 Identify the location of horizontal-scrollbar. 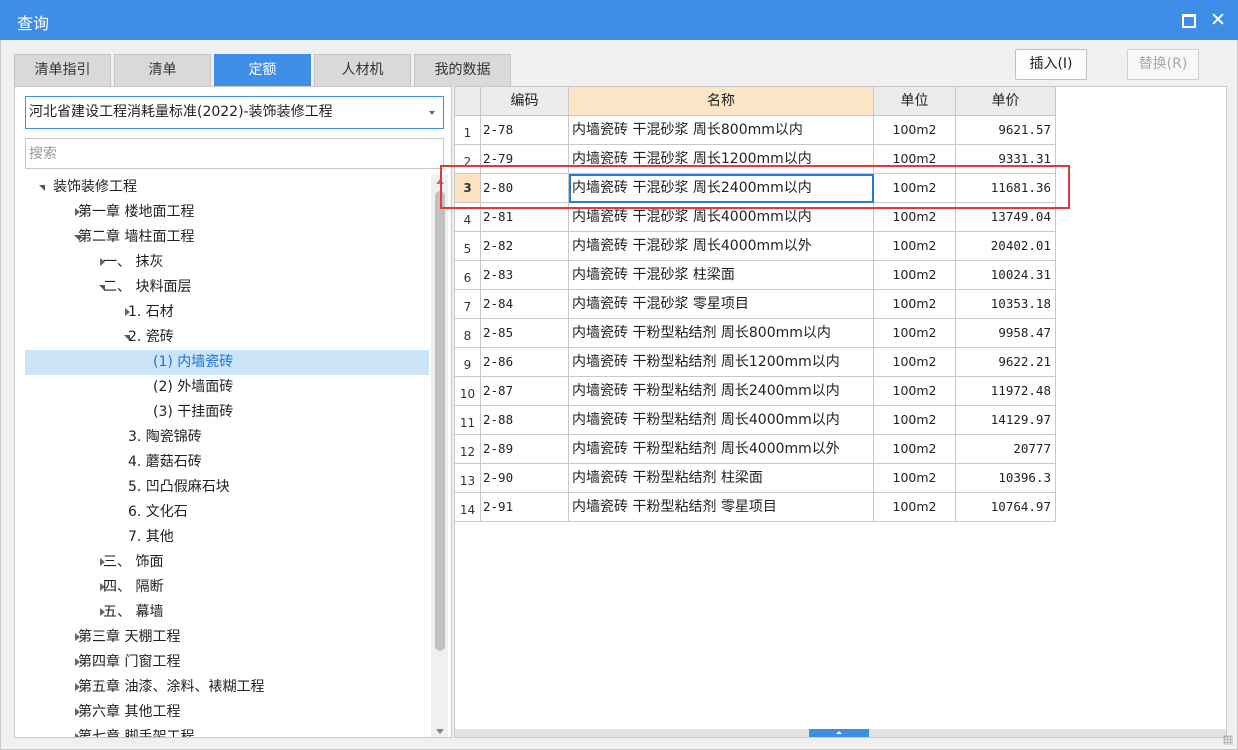
(840, 733).